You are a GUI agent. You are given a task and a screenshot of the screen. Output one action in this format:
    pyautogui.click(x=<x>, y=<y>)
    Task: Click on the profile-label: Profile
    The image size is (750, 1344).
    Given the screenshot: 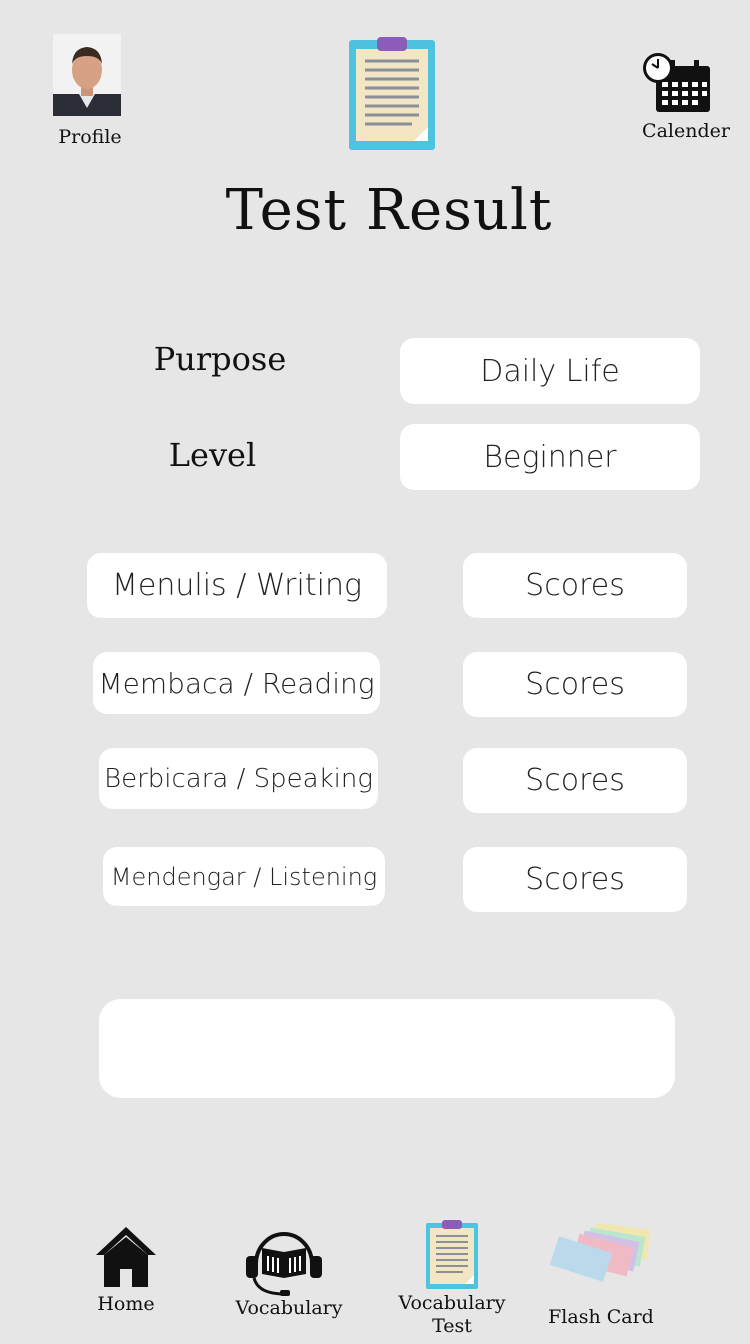 What is the action you would take?
    pyautogui.click(x=90, y=137)
    